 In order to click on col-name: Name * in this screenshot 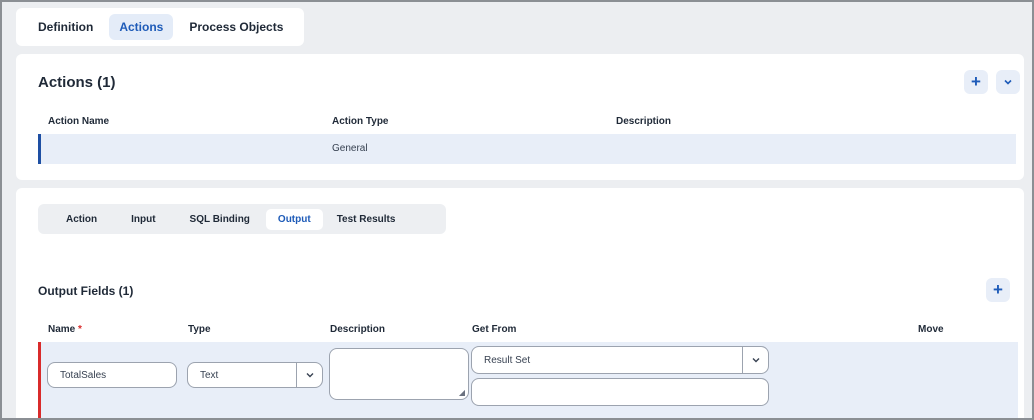, I will do `click(65, 329)`.